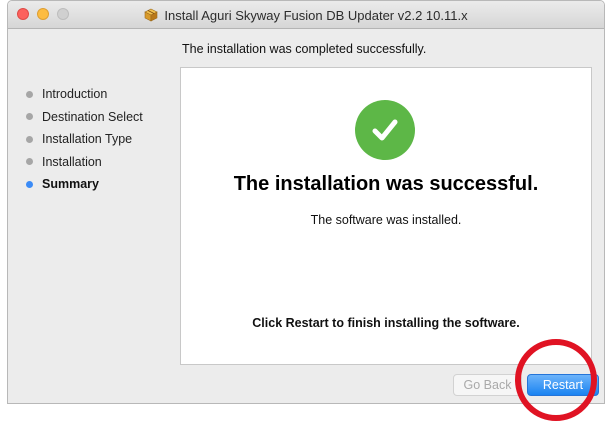 Image resolution: width=606 pixels, height=424 pixels. I want to click on package-icon, so click(151, 15).